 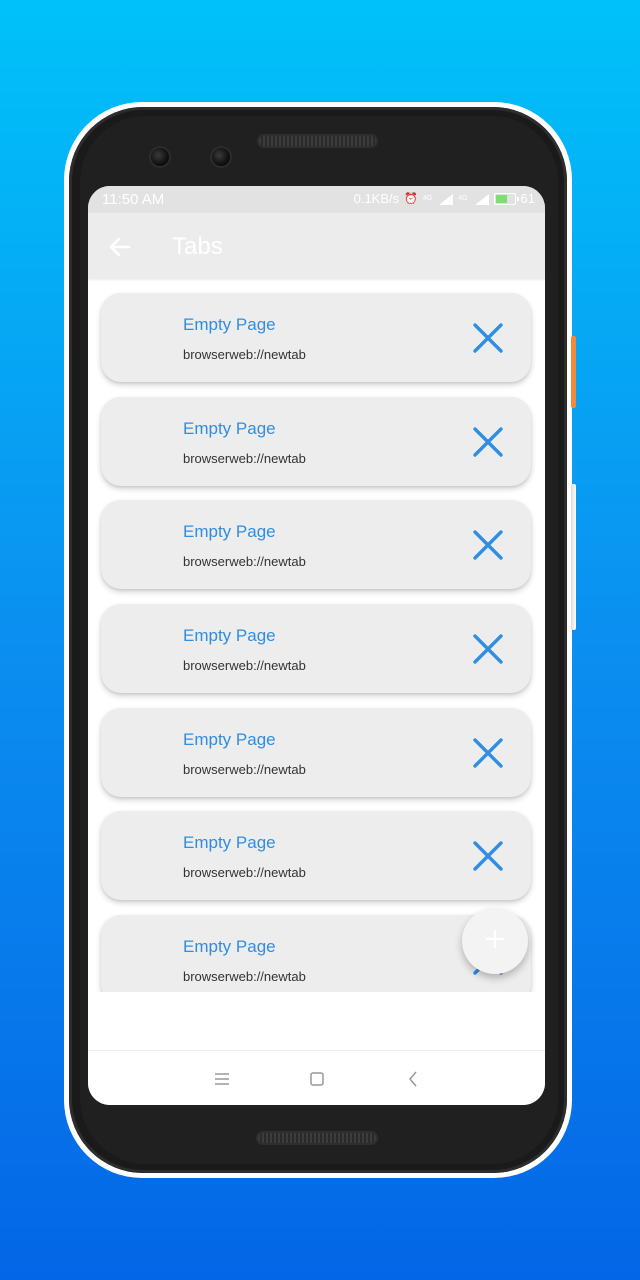 What do you see at coordinates (427, 198) in the screenshot?
I see `network-label-1: 4G` at bounding box center [427, 198].